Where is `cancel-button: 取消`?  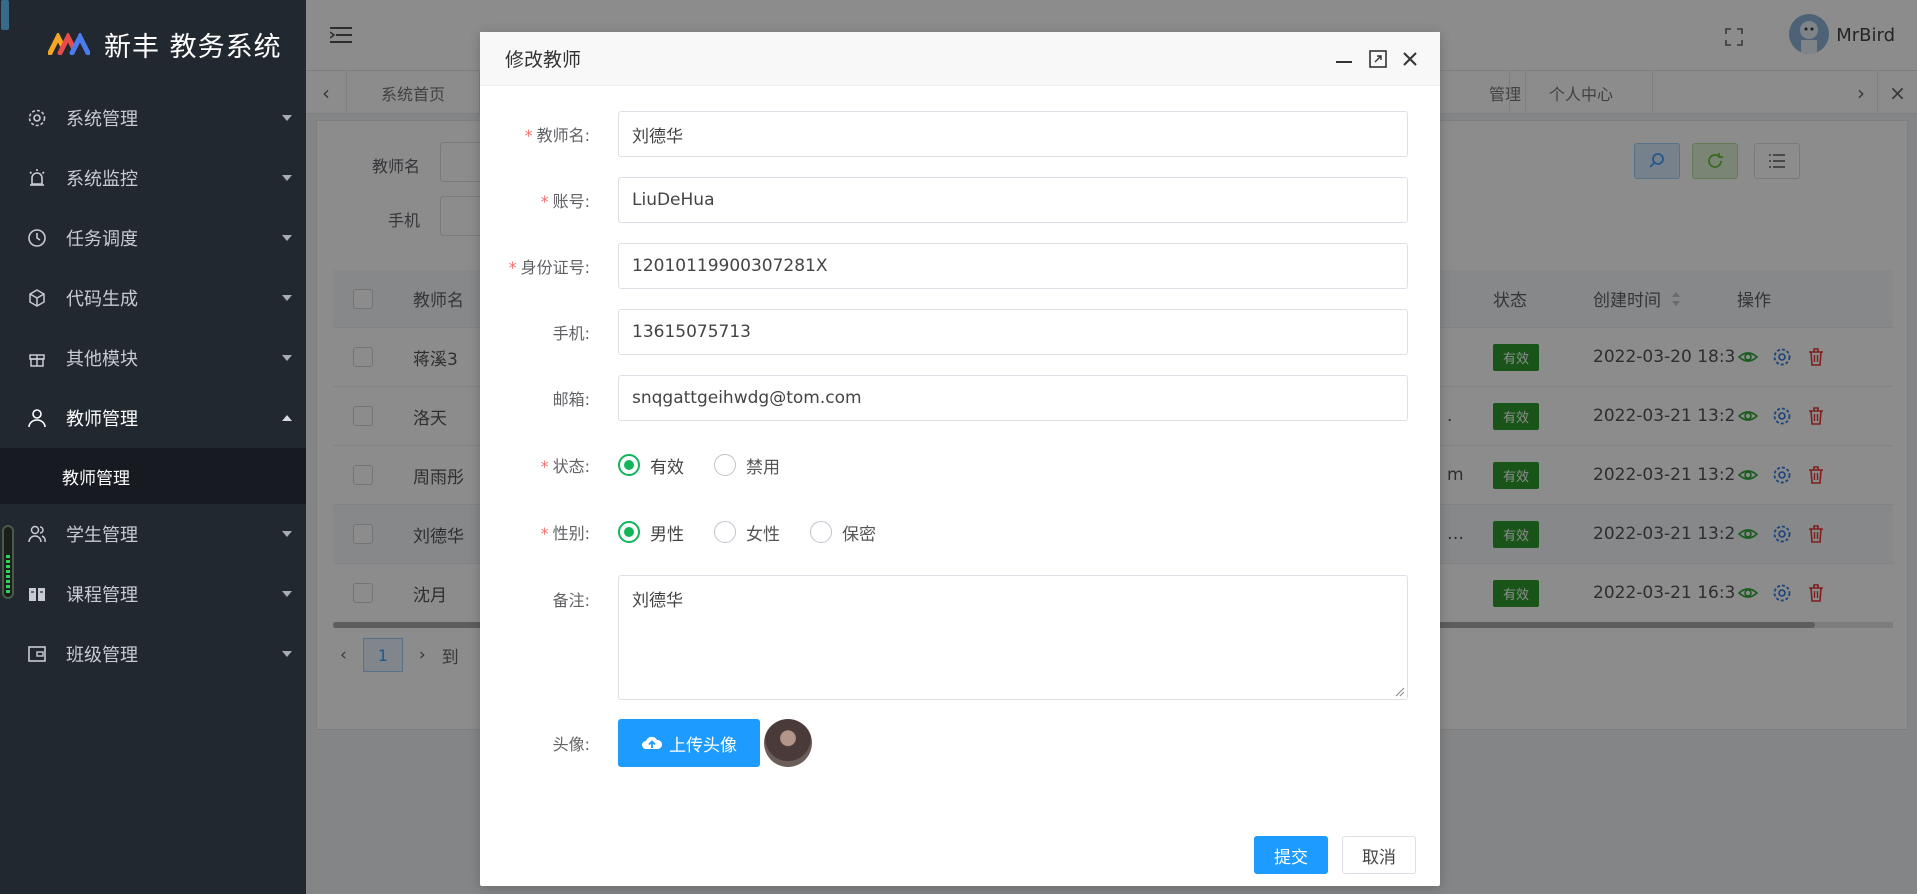
cancel-button: 取消 is located at coordinates (1379, 855).